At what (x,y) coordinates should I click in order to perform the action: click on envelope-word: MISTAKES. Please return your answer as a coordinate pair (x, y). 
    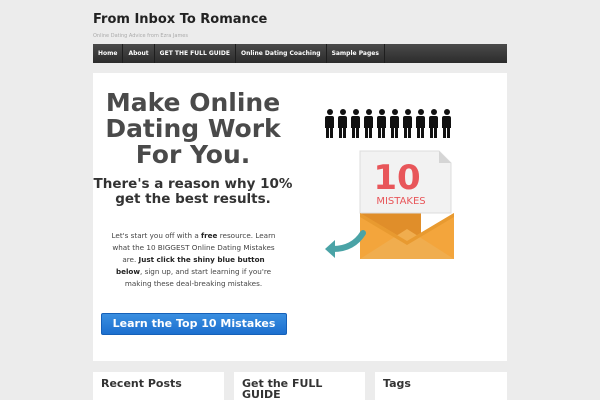
    Looking at the image, I should click on (400, 201).